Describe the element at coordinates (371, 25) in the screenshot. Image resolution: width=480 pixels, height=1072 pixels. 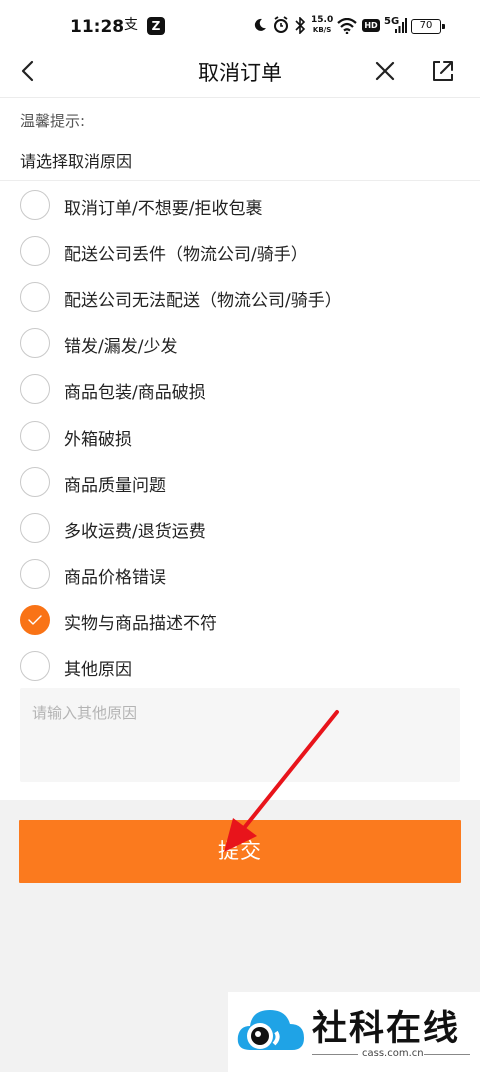
I see `hd-icon: HD` at that location.